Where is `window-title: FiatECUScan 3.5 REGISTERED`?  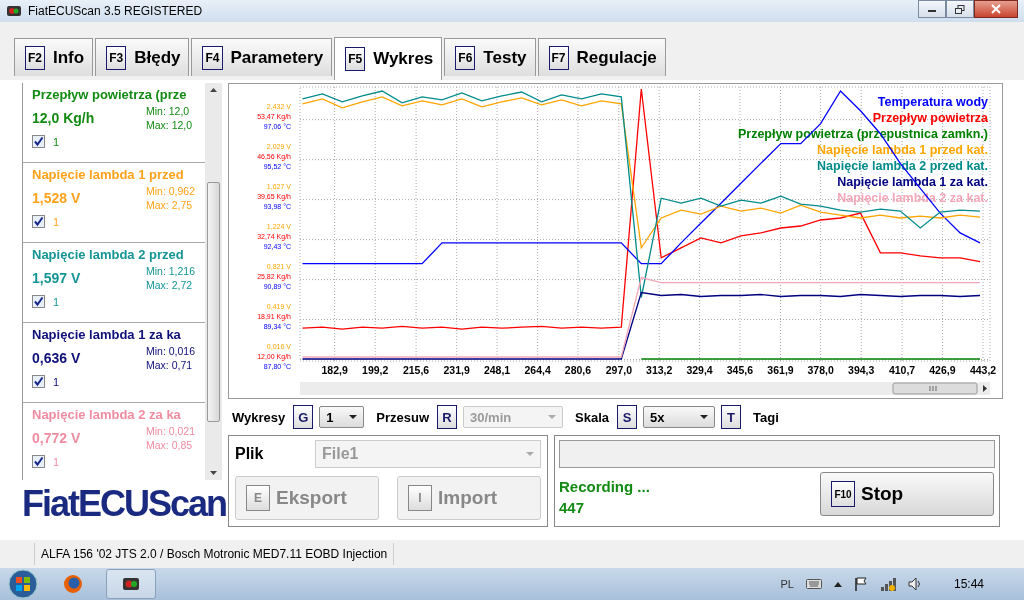
window-title: FiatECUScan 3.5 REGISTERED is located at coordinates (115, 11).